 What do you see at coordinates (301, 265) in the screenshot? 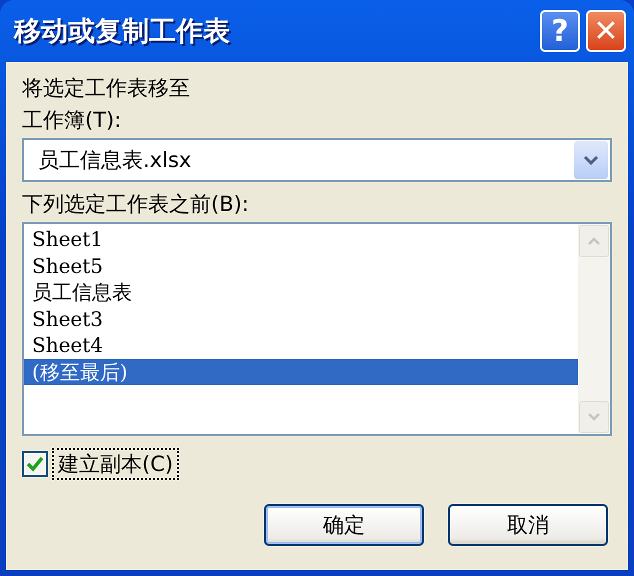
I see `sheet-item: Sheet5` at bounding box center [301, 265].